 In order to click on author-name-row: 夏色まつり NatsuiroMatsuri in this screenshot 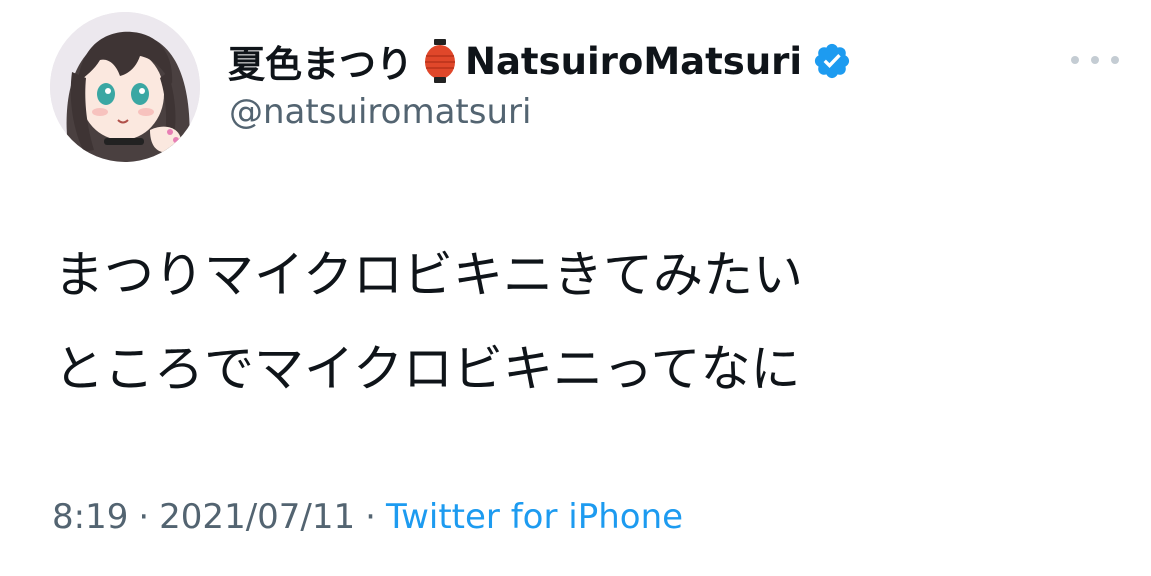, I will do `click(540, 61)`.